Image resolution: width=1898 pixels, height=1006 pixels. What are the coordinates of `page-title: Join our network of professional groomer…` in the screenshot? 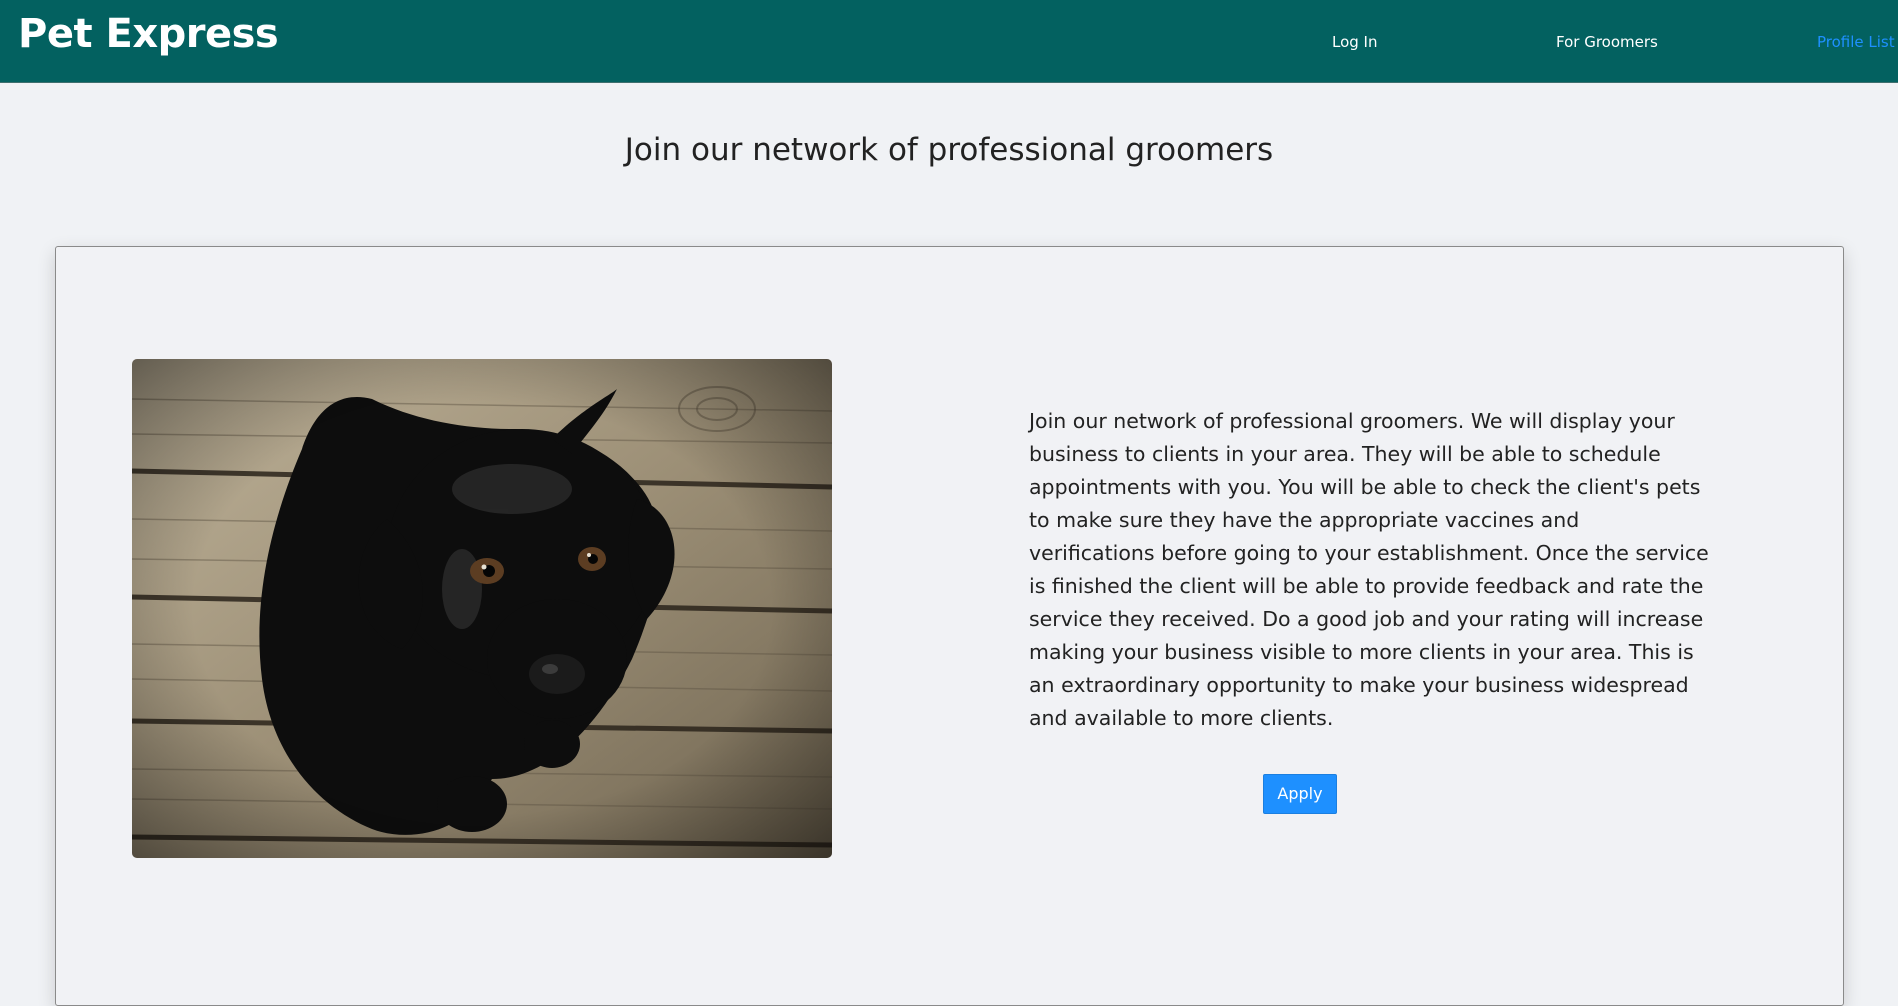 It's located at (949, 150).